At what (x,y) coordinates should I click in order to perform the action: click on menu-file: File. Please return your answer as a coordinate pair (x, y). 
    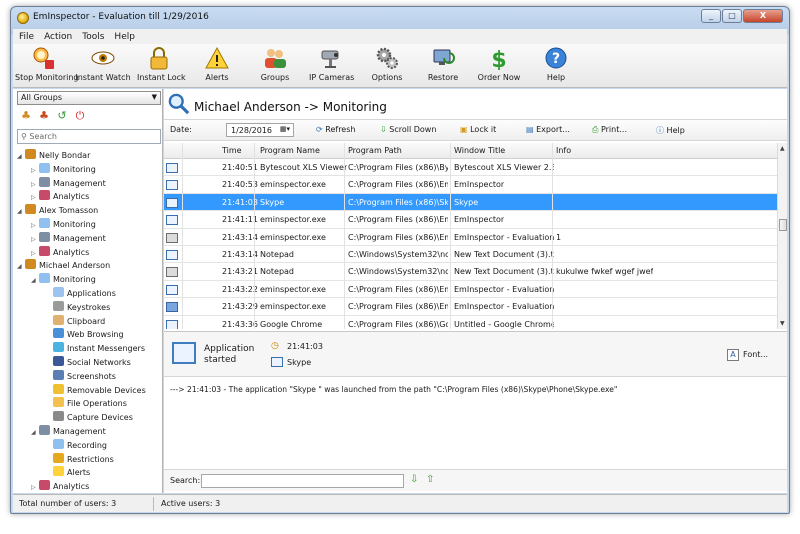
    Looking at the image, I should click on (26, 37).